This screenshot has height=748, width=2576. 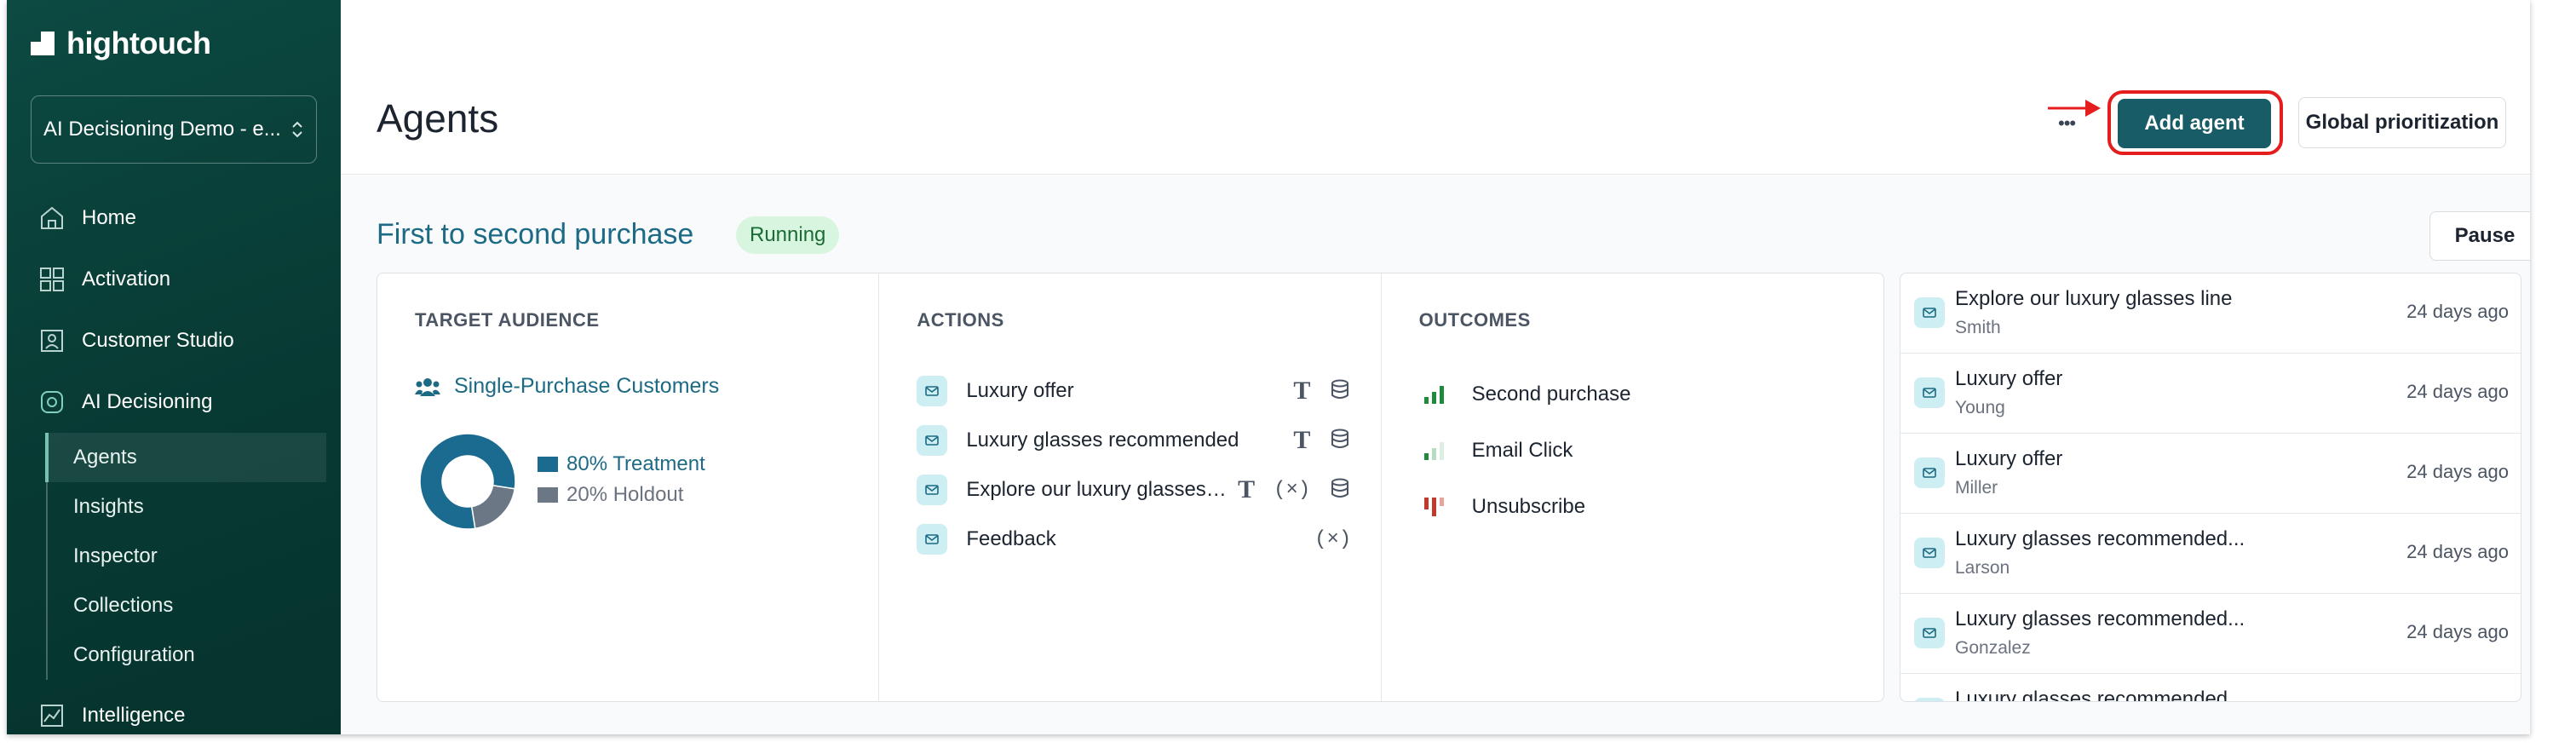 What do you see at coordinates (1020, 390) in the screenshot?
I see `action-label: Luxury offer` at bounding box center [1020, 390].